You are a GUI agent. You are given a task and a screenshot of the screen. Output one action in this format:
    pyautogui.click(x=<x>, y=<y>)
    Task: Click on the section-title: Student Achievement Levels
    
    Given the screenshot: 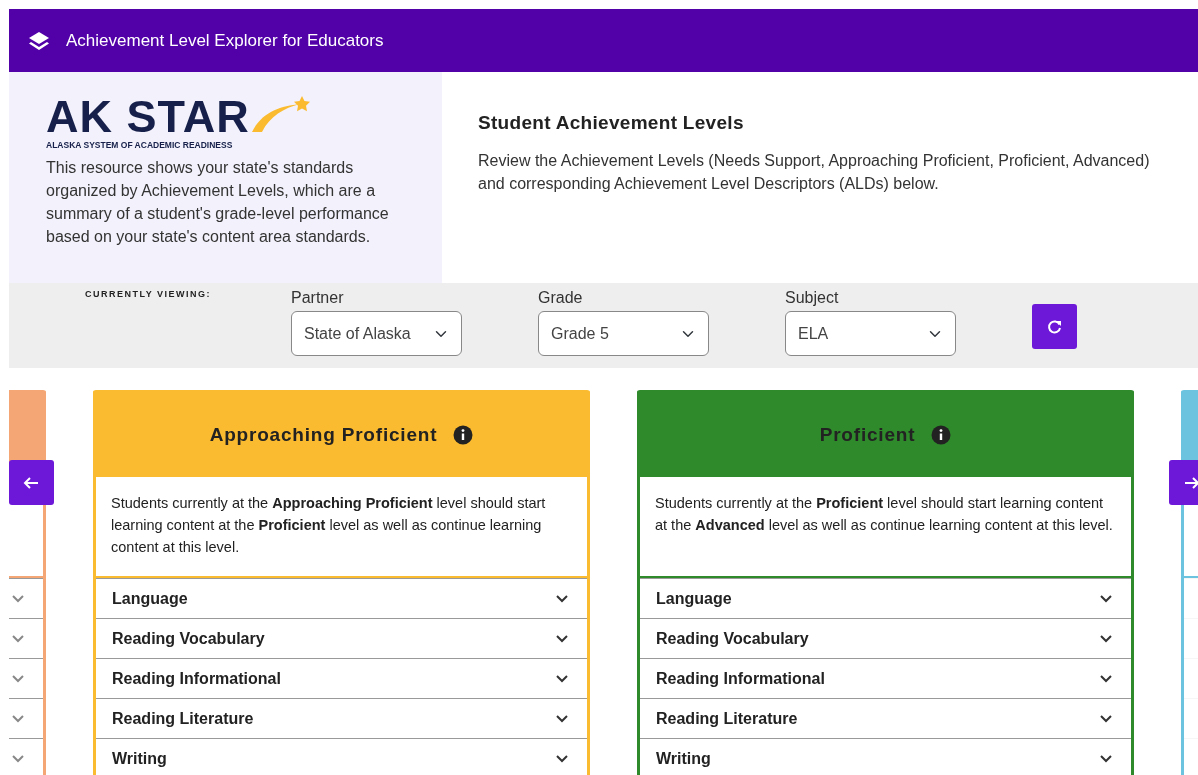 What is the action you would take?
    pyautogui.click(x=611, y=123)
    